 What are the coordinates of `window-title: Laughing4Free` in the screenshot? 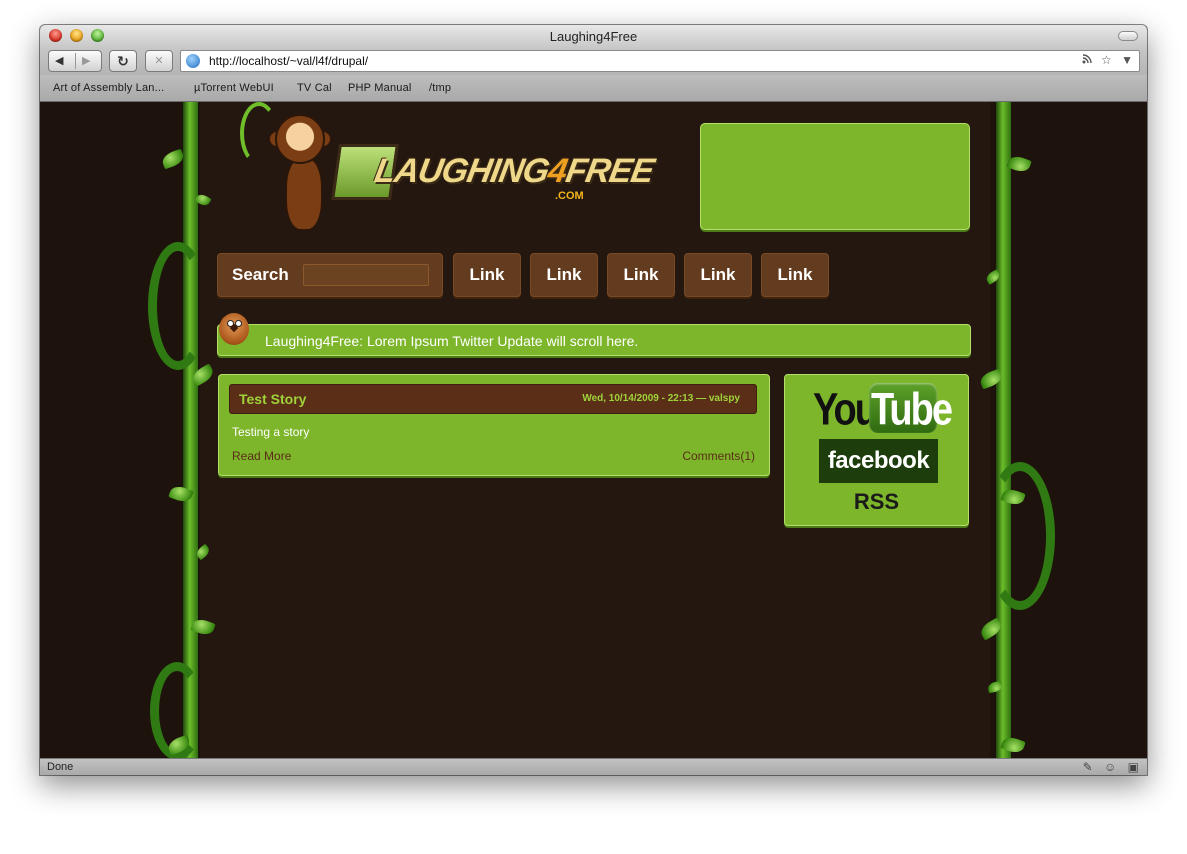 It's located at (593, 36).